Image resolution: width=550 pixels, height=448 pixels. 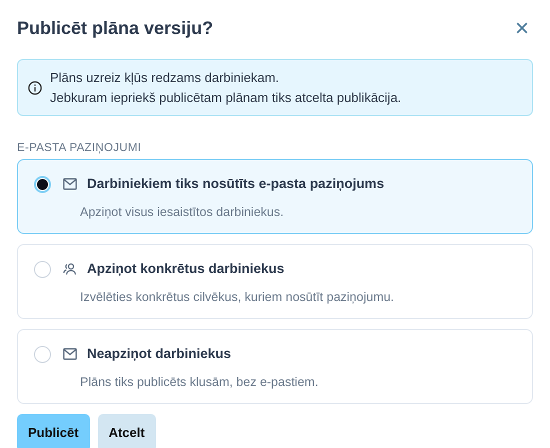 I want to click on option-title: Neapziņot darbiniekus, so click(x=159, y=354).